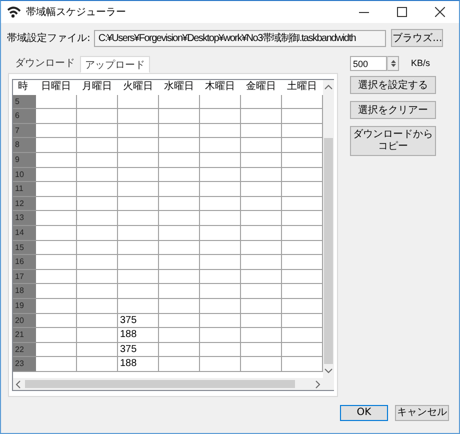 The height and width of the screenshot is (434, 460). I want to click on scroll-down-icon, so click(328, 371).